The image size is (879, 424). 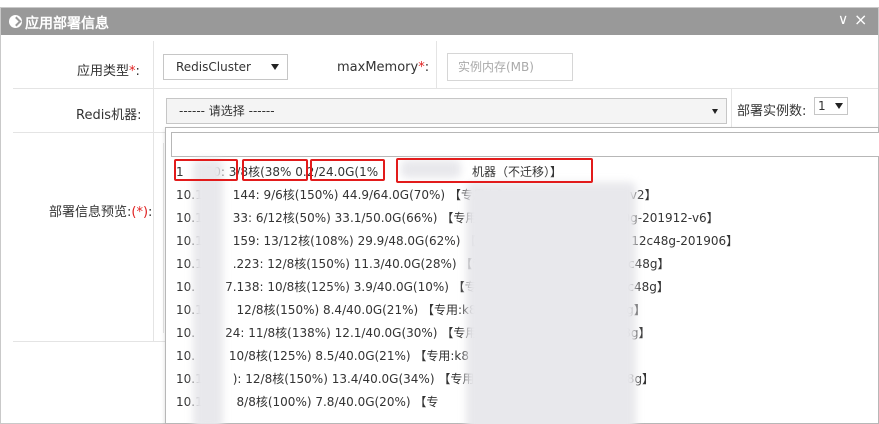 I want to click on close-icon: ×, so click(x=860, y=19).